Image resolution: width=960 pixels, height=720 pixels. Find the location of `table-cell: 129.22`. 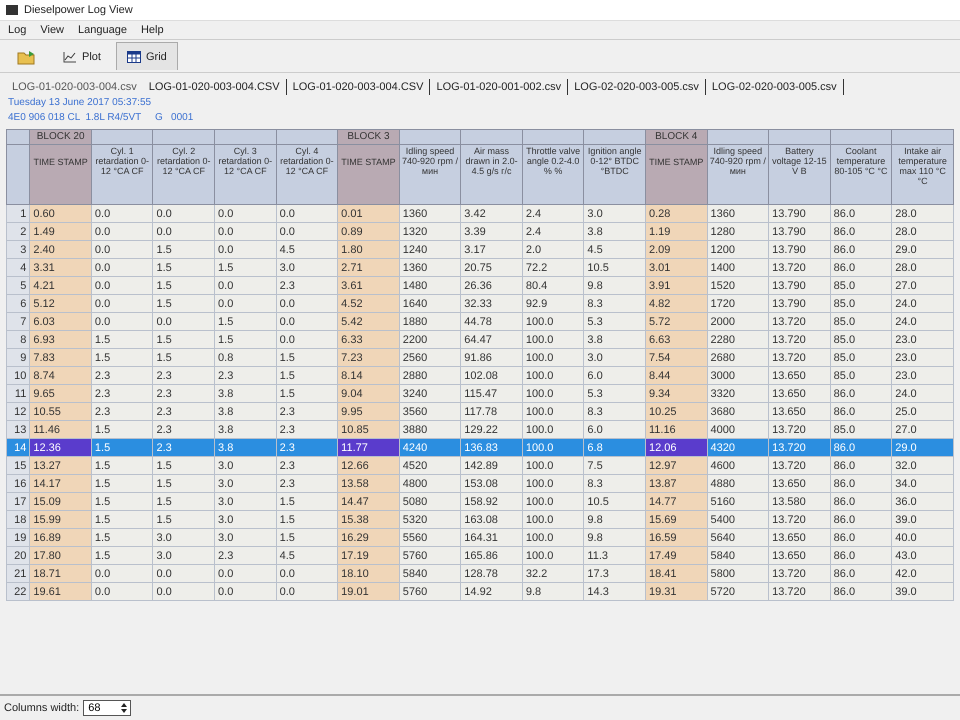

table-cell: 129.22 is located at coordinates (491, 429).